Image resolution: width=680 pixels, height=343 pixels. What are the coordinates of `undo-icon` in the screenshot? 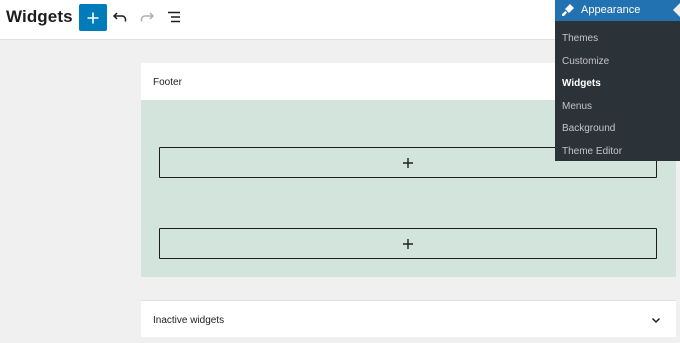 It's located at (119, 17).